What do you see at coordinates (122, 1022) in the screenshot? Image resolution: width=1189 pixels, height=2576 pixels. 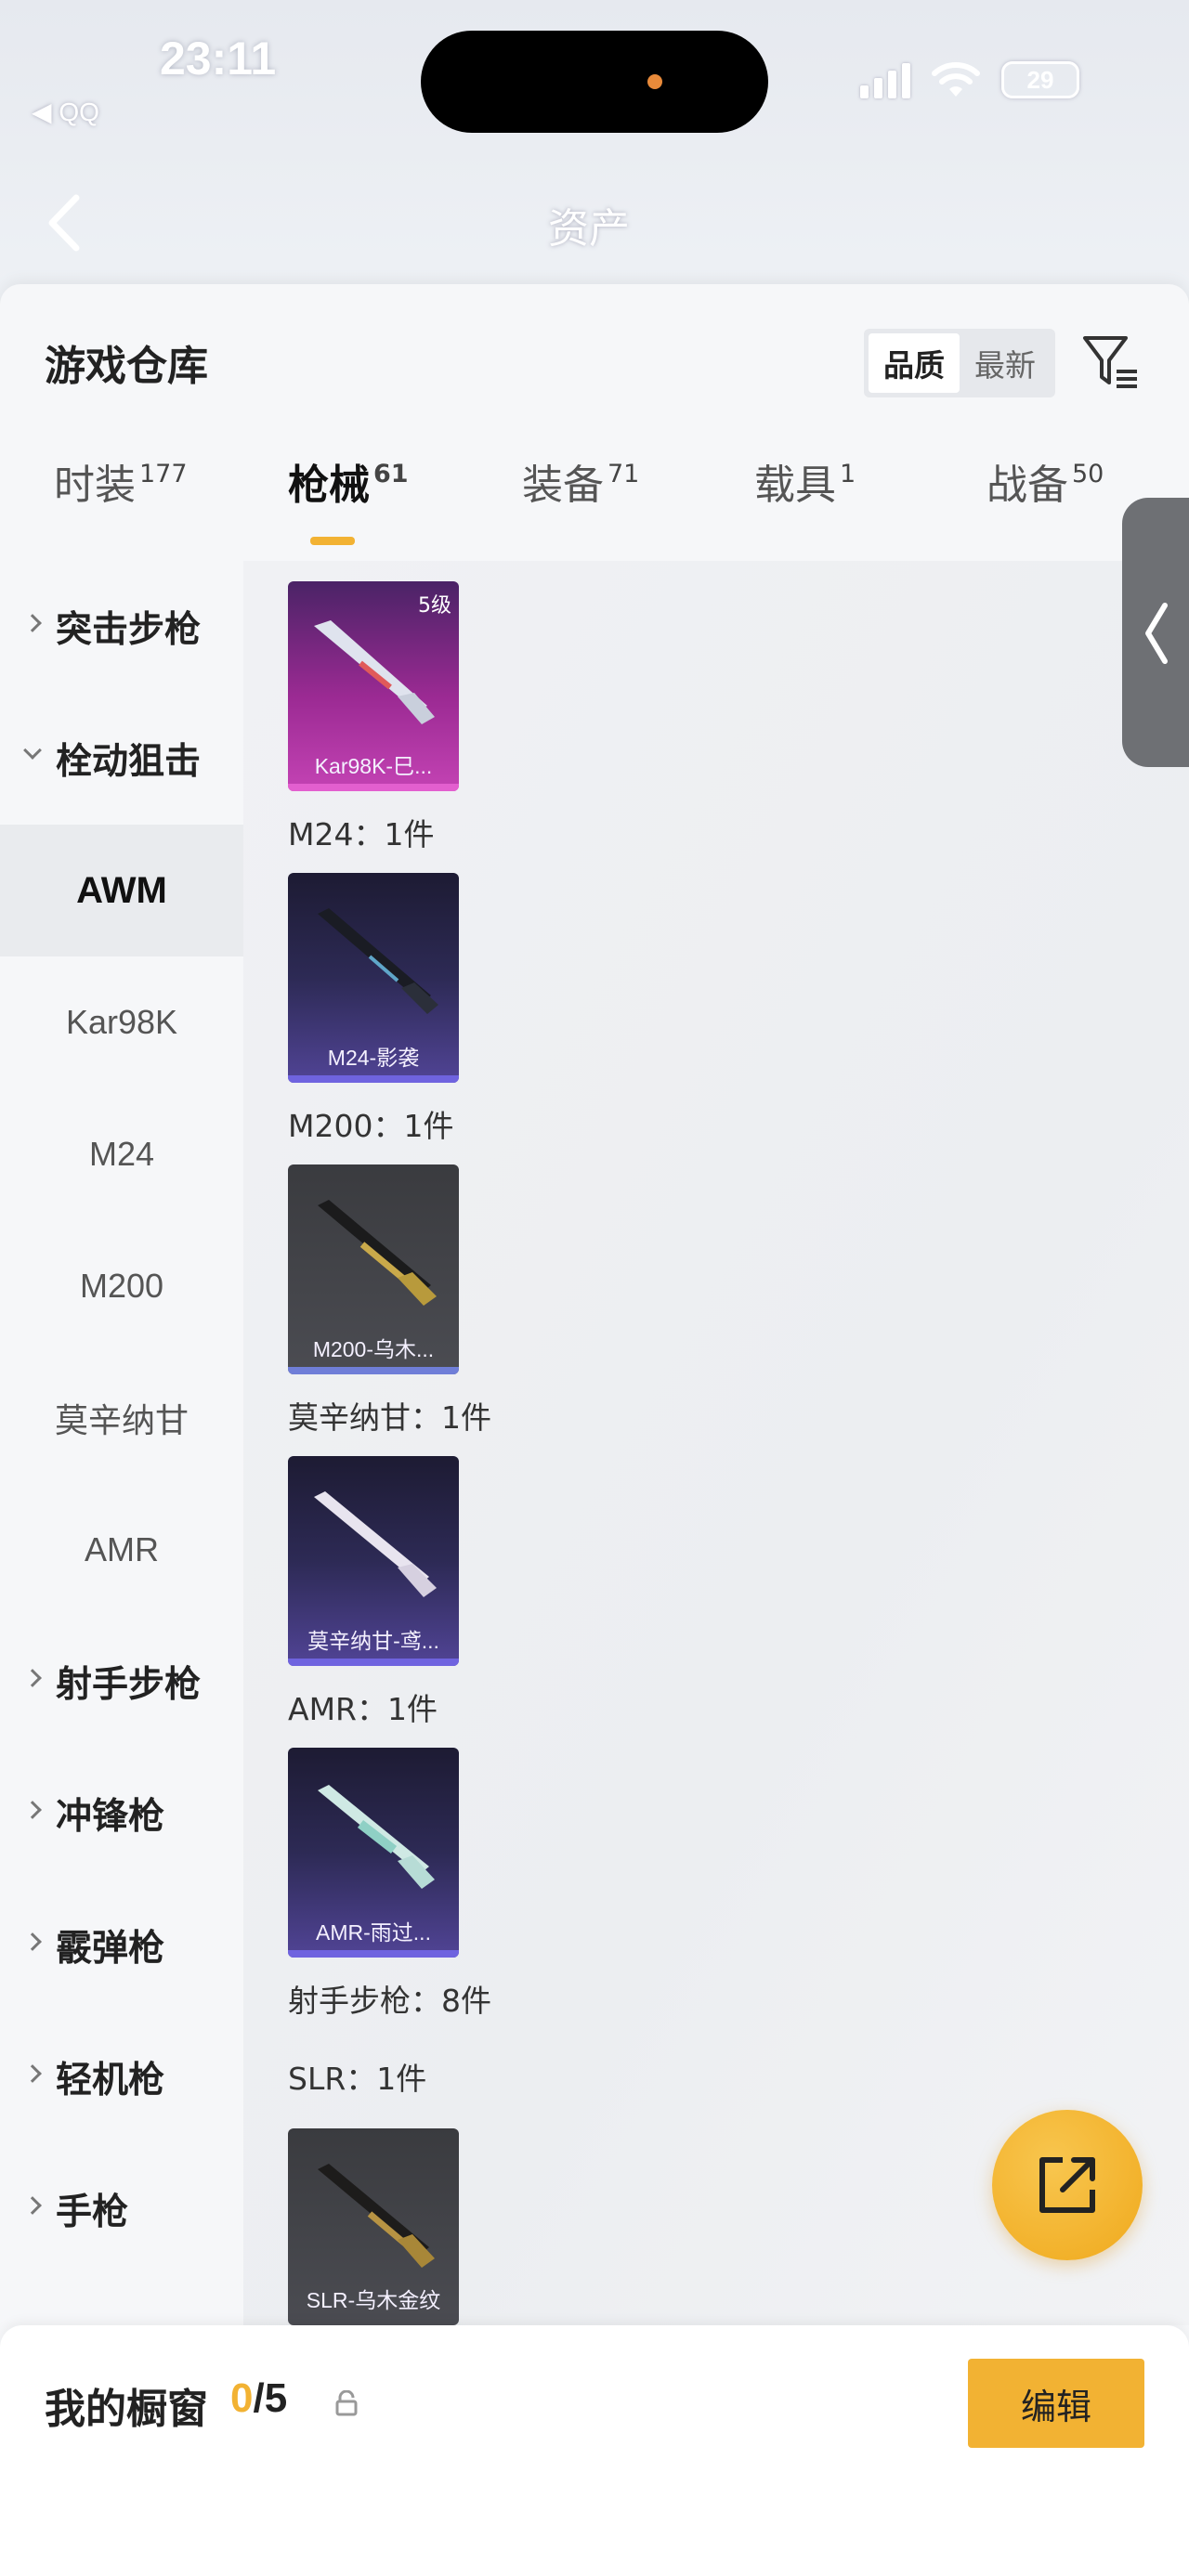 I see `subcategory-kar98k: Kar98K` at bounding box center [122, 1022].